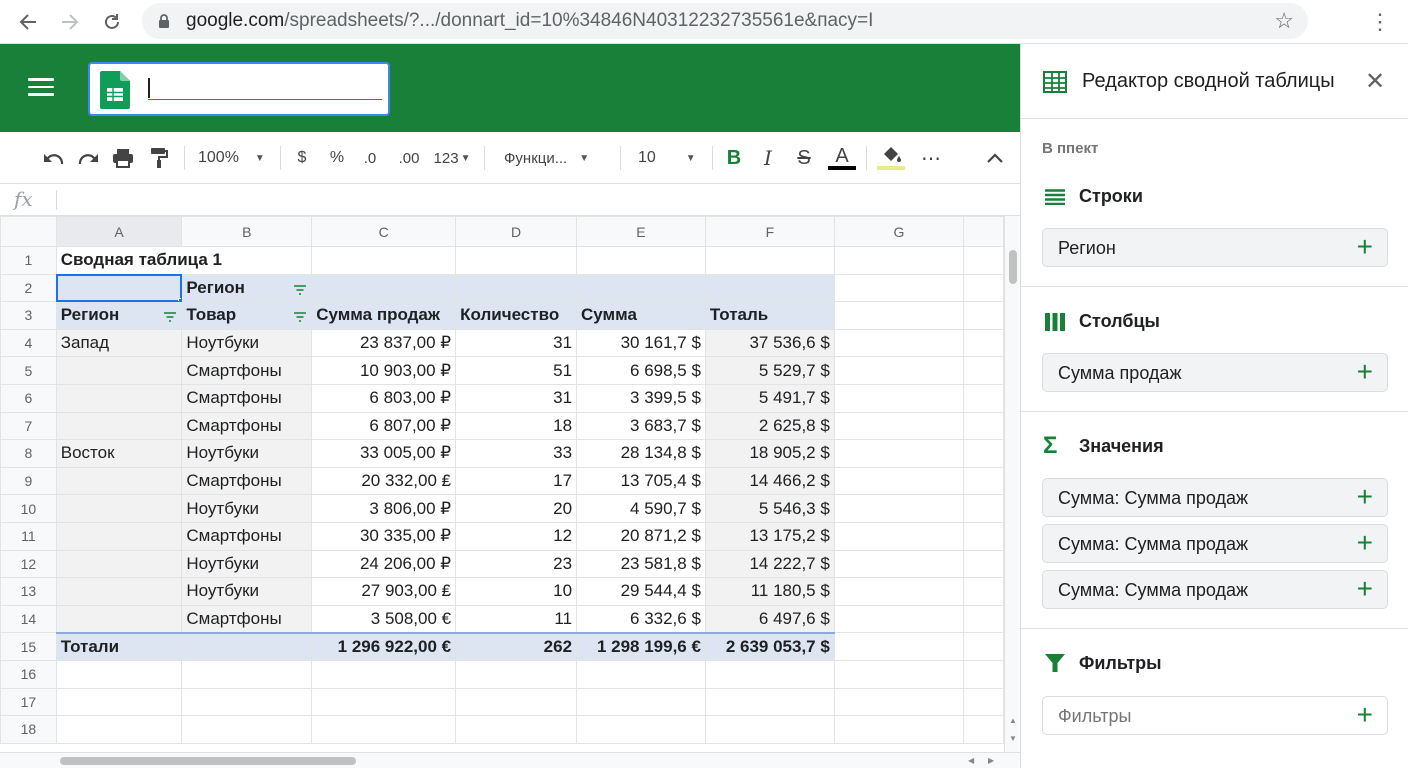 This screenshot has width=1408, height=768. I want to click on more-options-button: ⋯, so click(931, 158).